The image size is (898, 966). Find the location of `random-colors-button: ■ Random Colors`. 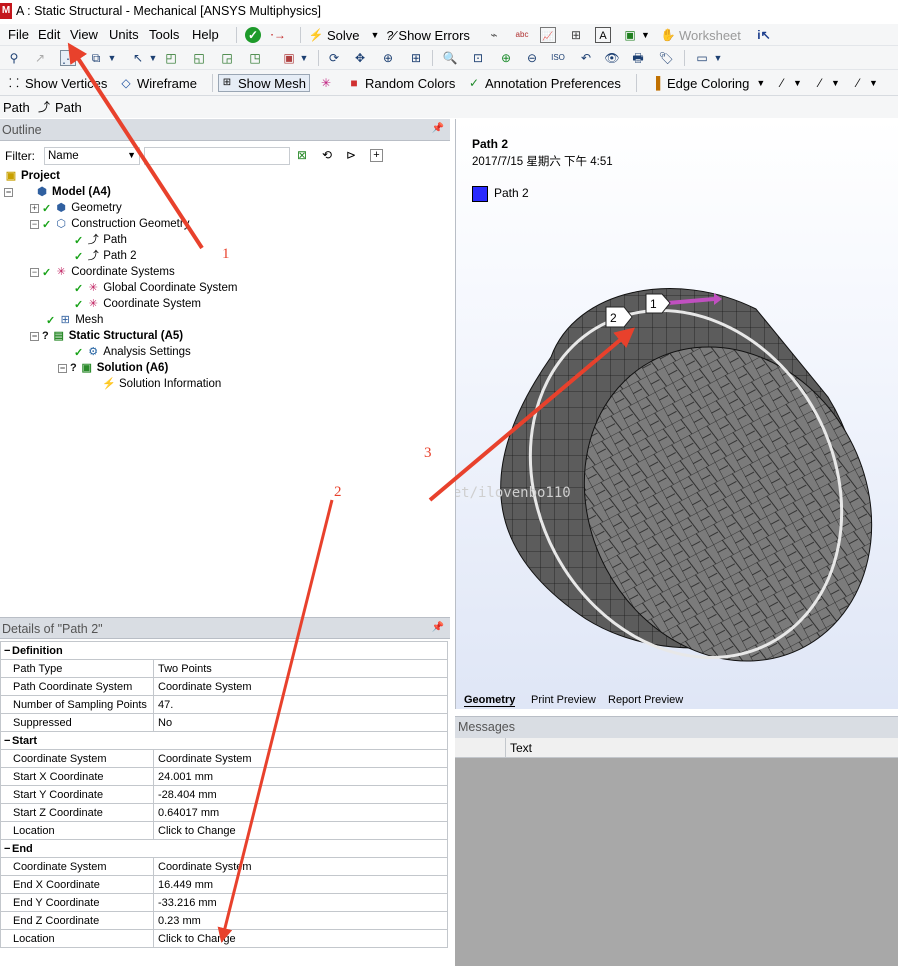

random-colors-button: ■ Random Colors is located at coordinates (400, 83).